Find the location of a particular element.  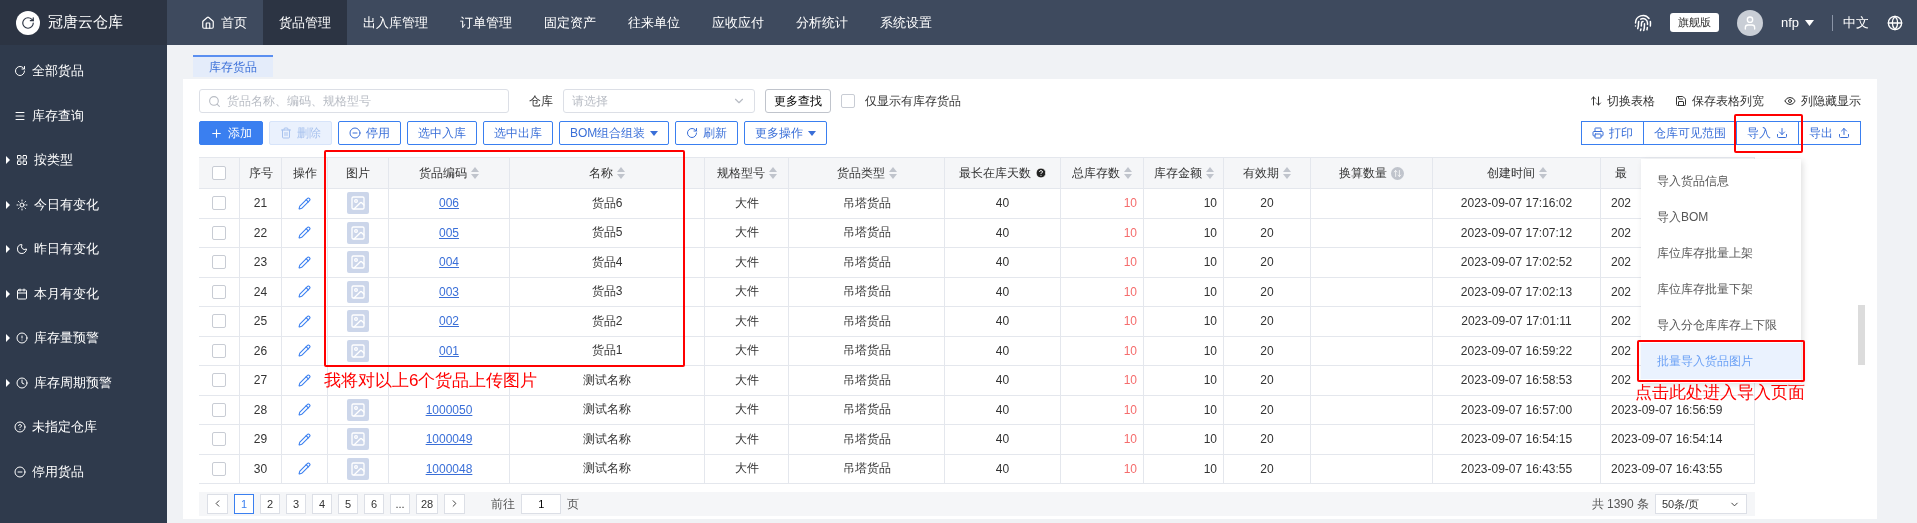

nav-tab: 出入库管理 is located at coordinates (395, 22).